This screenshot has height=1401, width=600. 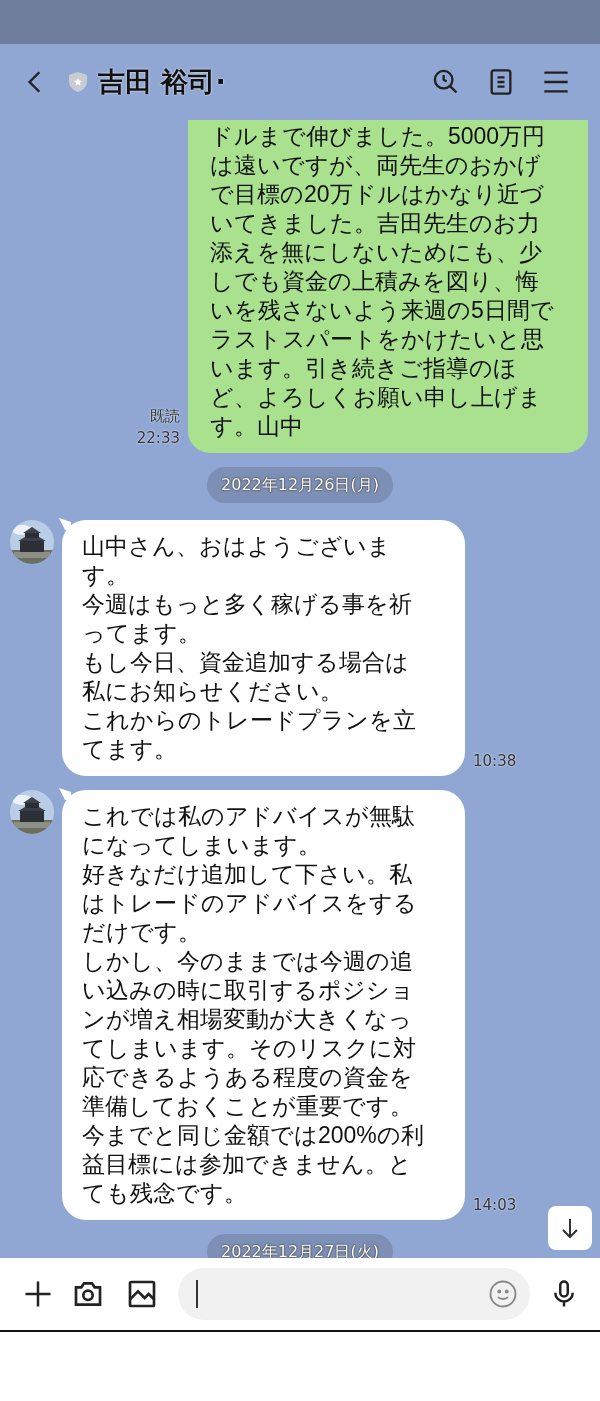 I want to click on message-time: 22:33, so click(x=158, y=438).